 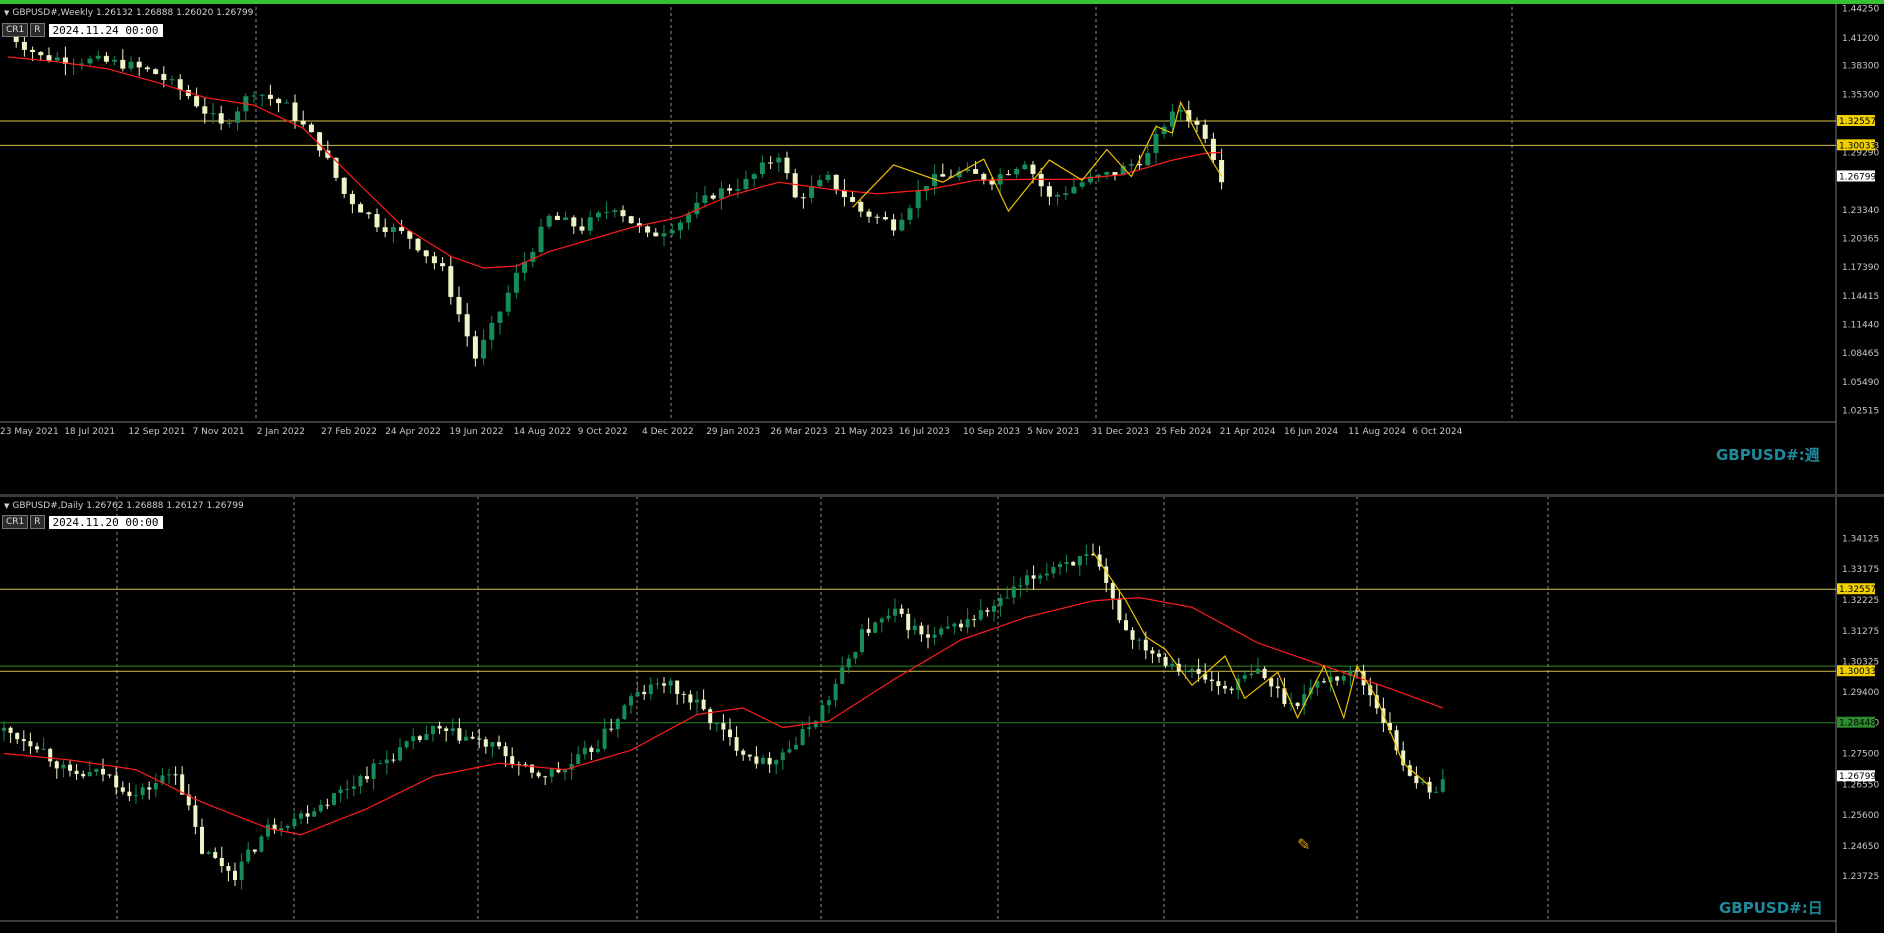 What do you see at coordinates (1248, 432) in the screenshot?
I see `x-tick-label: 21 Apr 2024` at bounding box center [1248, 432].